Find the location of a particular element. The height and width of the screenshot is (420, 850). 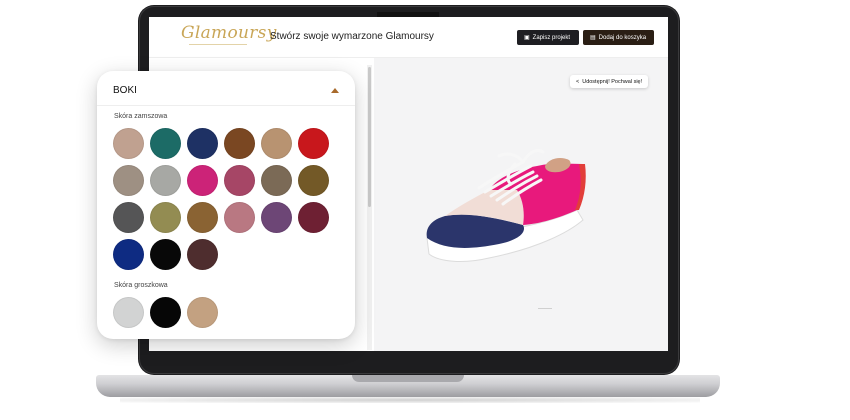

share-label: Udostępnij! Pochwal się! is located at coordinates (612, 81).